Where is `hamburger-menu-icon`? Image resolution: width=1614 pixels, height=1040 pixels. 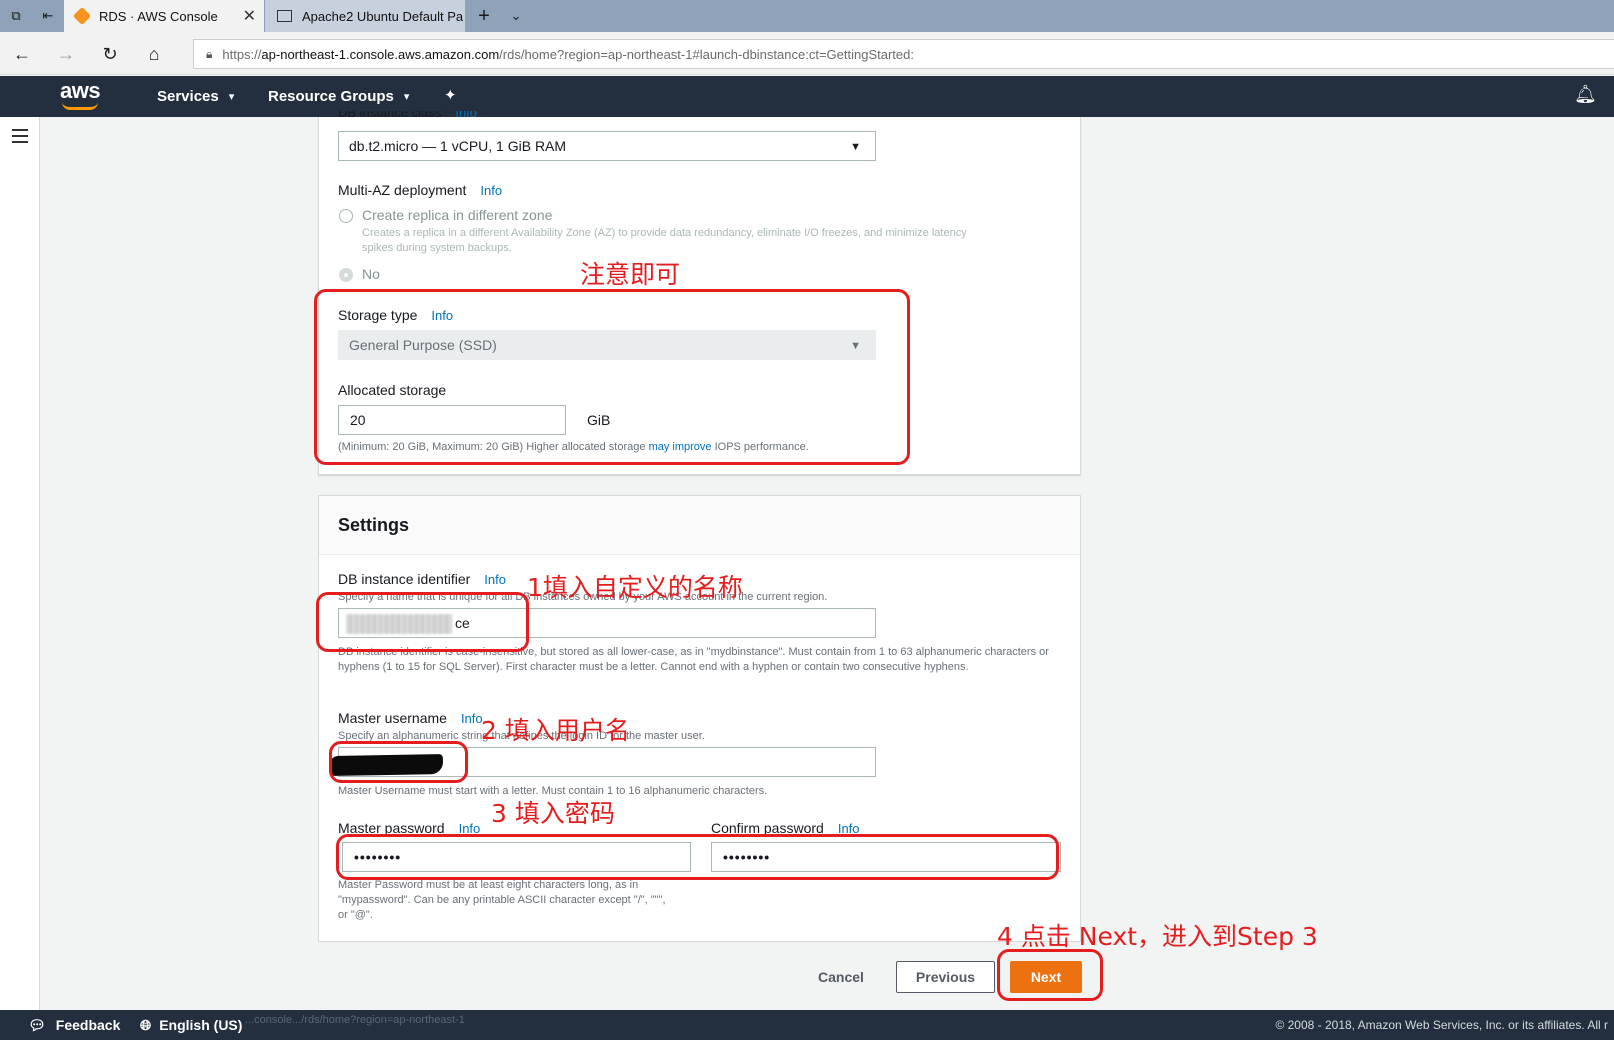 hamburger-menu-icon is located at coordinates (20, 136).